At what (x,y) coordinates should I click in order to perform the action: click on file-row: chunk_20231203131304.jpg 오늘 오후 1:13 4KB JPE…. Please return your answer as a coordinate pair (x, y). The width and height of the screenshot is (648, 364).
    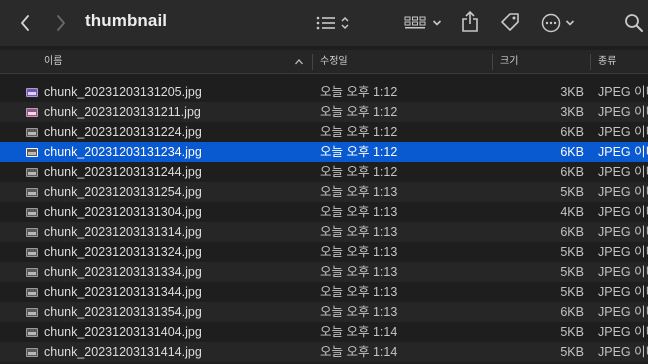
    Looking at the image, I should click on (324, 212).